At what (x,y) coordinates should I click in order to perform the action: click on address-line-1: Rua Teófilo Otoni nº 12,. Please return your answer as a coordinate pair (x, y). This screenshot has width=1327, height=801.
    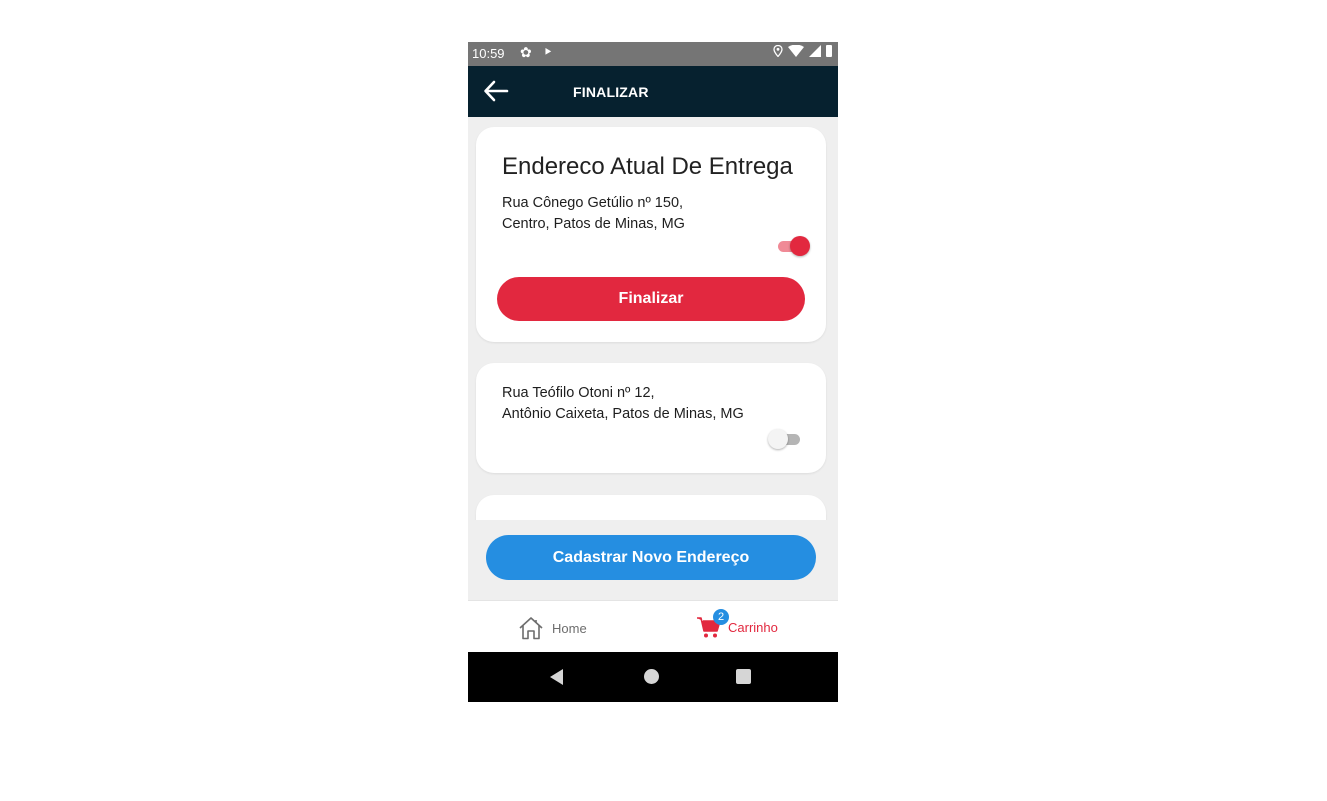
    Looking at the image, I should click on (578, 393).